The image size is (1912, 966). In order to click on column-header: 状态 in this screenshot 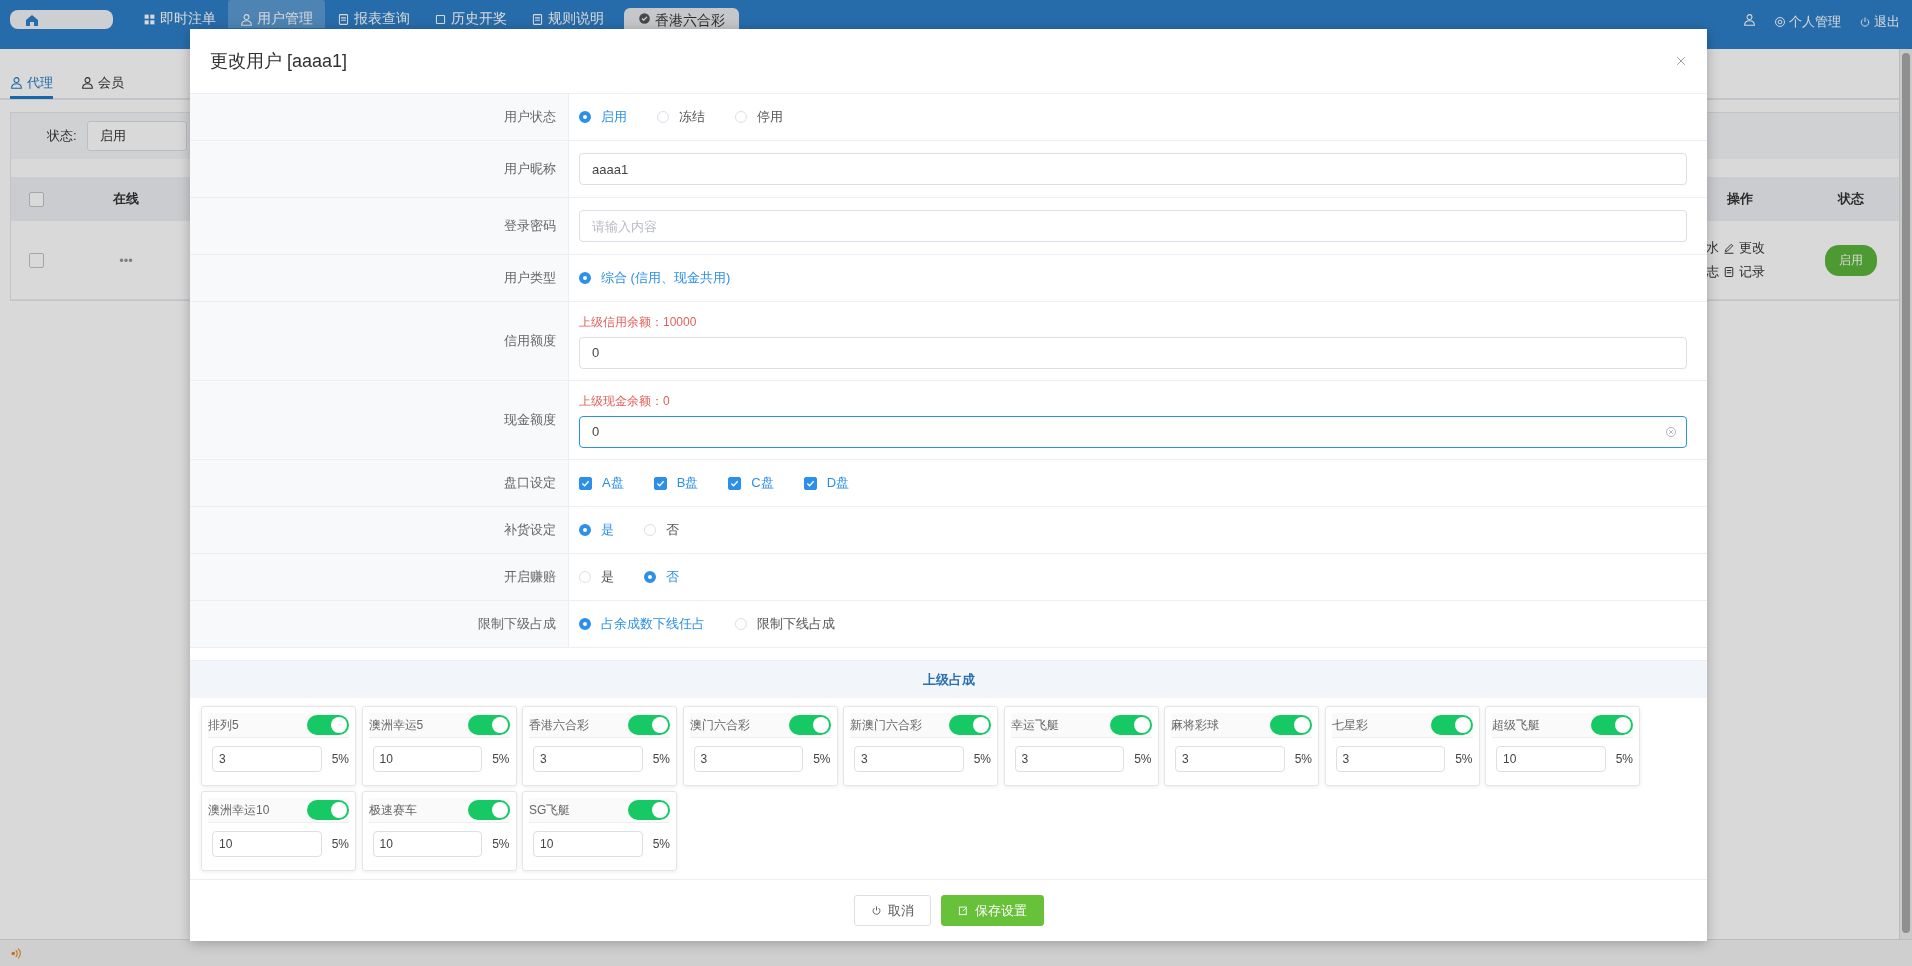, I will do `click(1850, 199)`.